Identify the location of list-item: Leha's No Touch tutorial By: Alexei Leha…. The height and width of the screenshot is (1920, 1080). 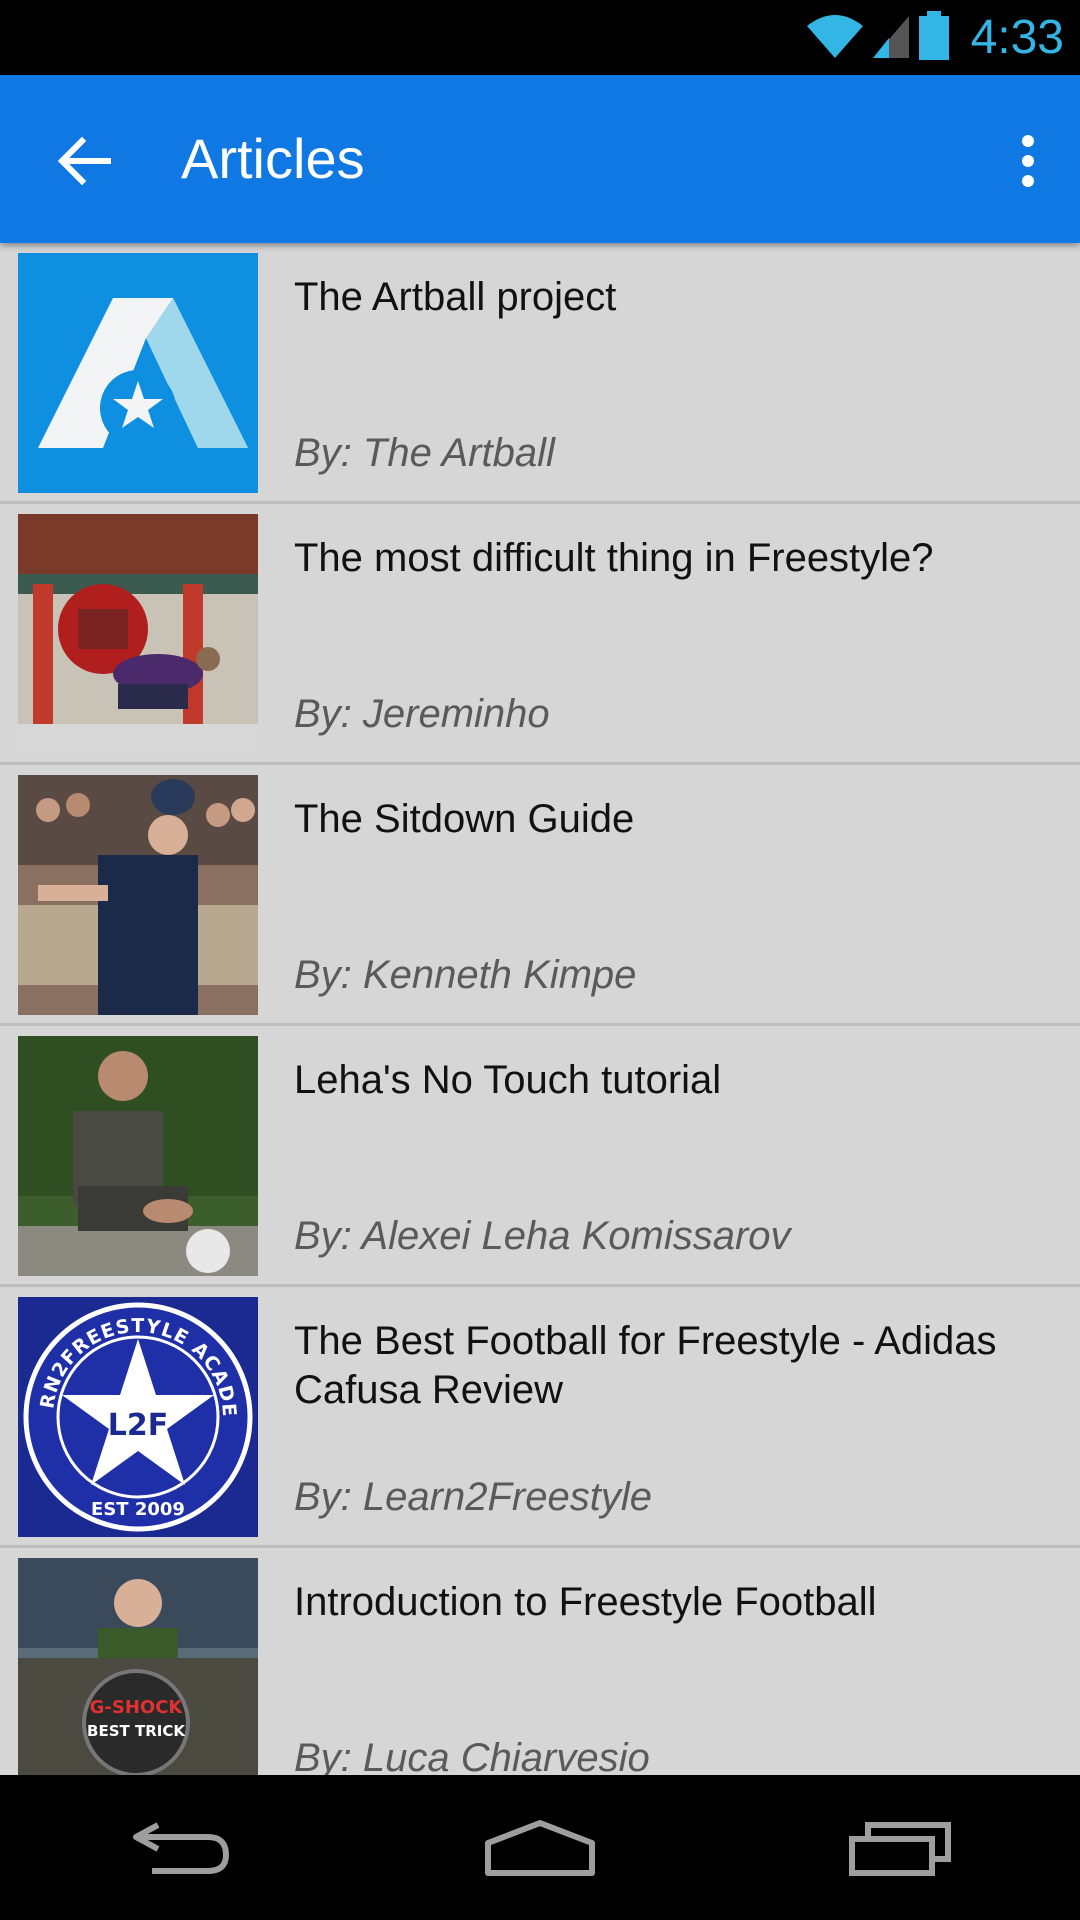
(540, 1156).